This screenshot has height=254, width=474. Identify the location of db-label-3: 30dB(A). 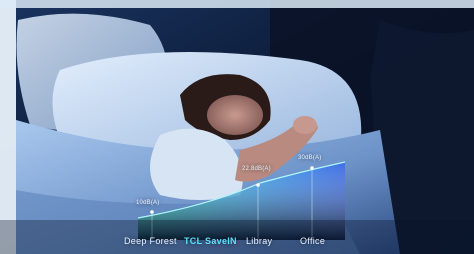
(310, 158).